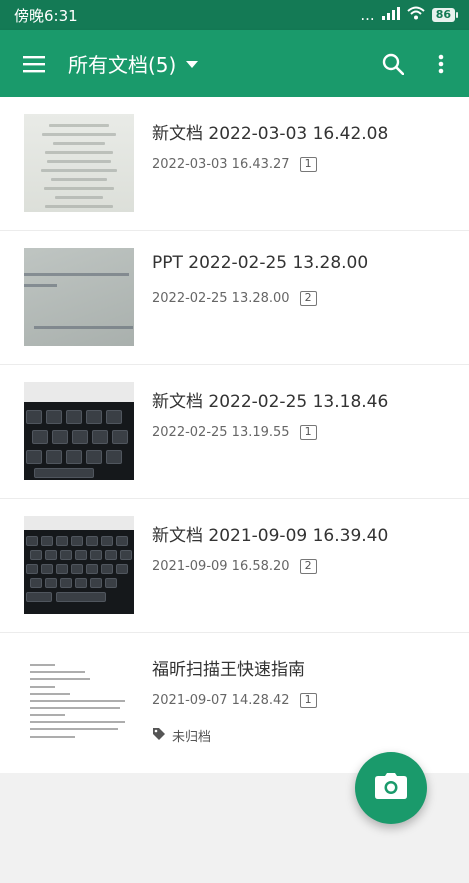  I want to click on battery-icon: 86, so click(445, 15).